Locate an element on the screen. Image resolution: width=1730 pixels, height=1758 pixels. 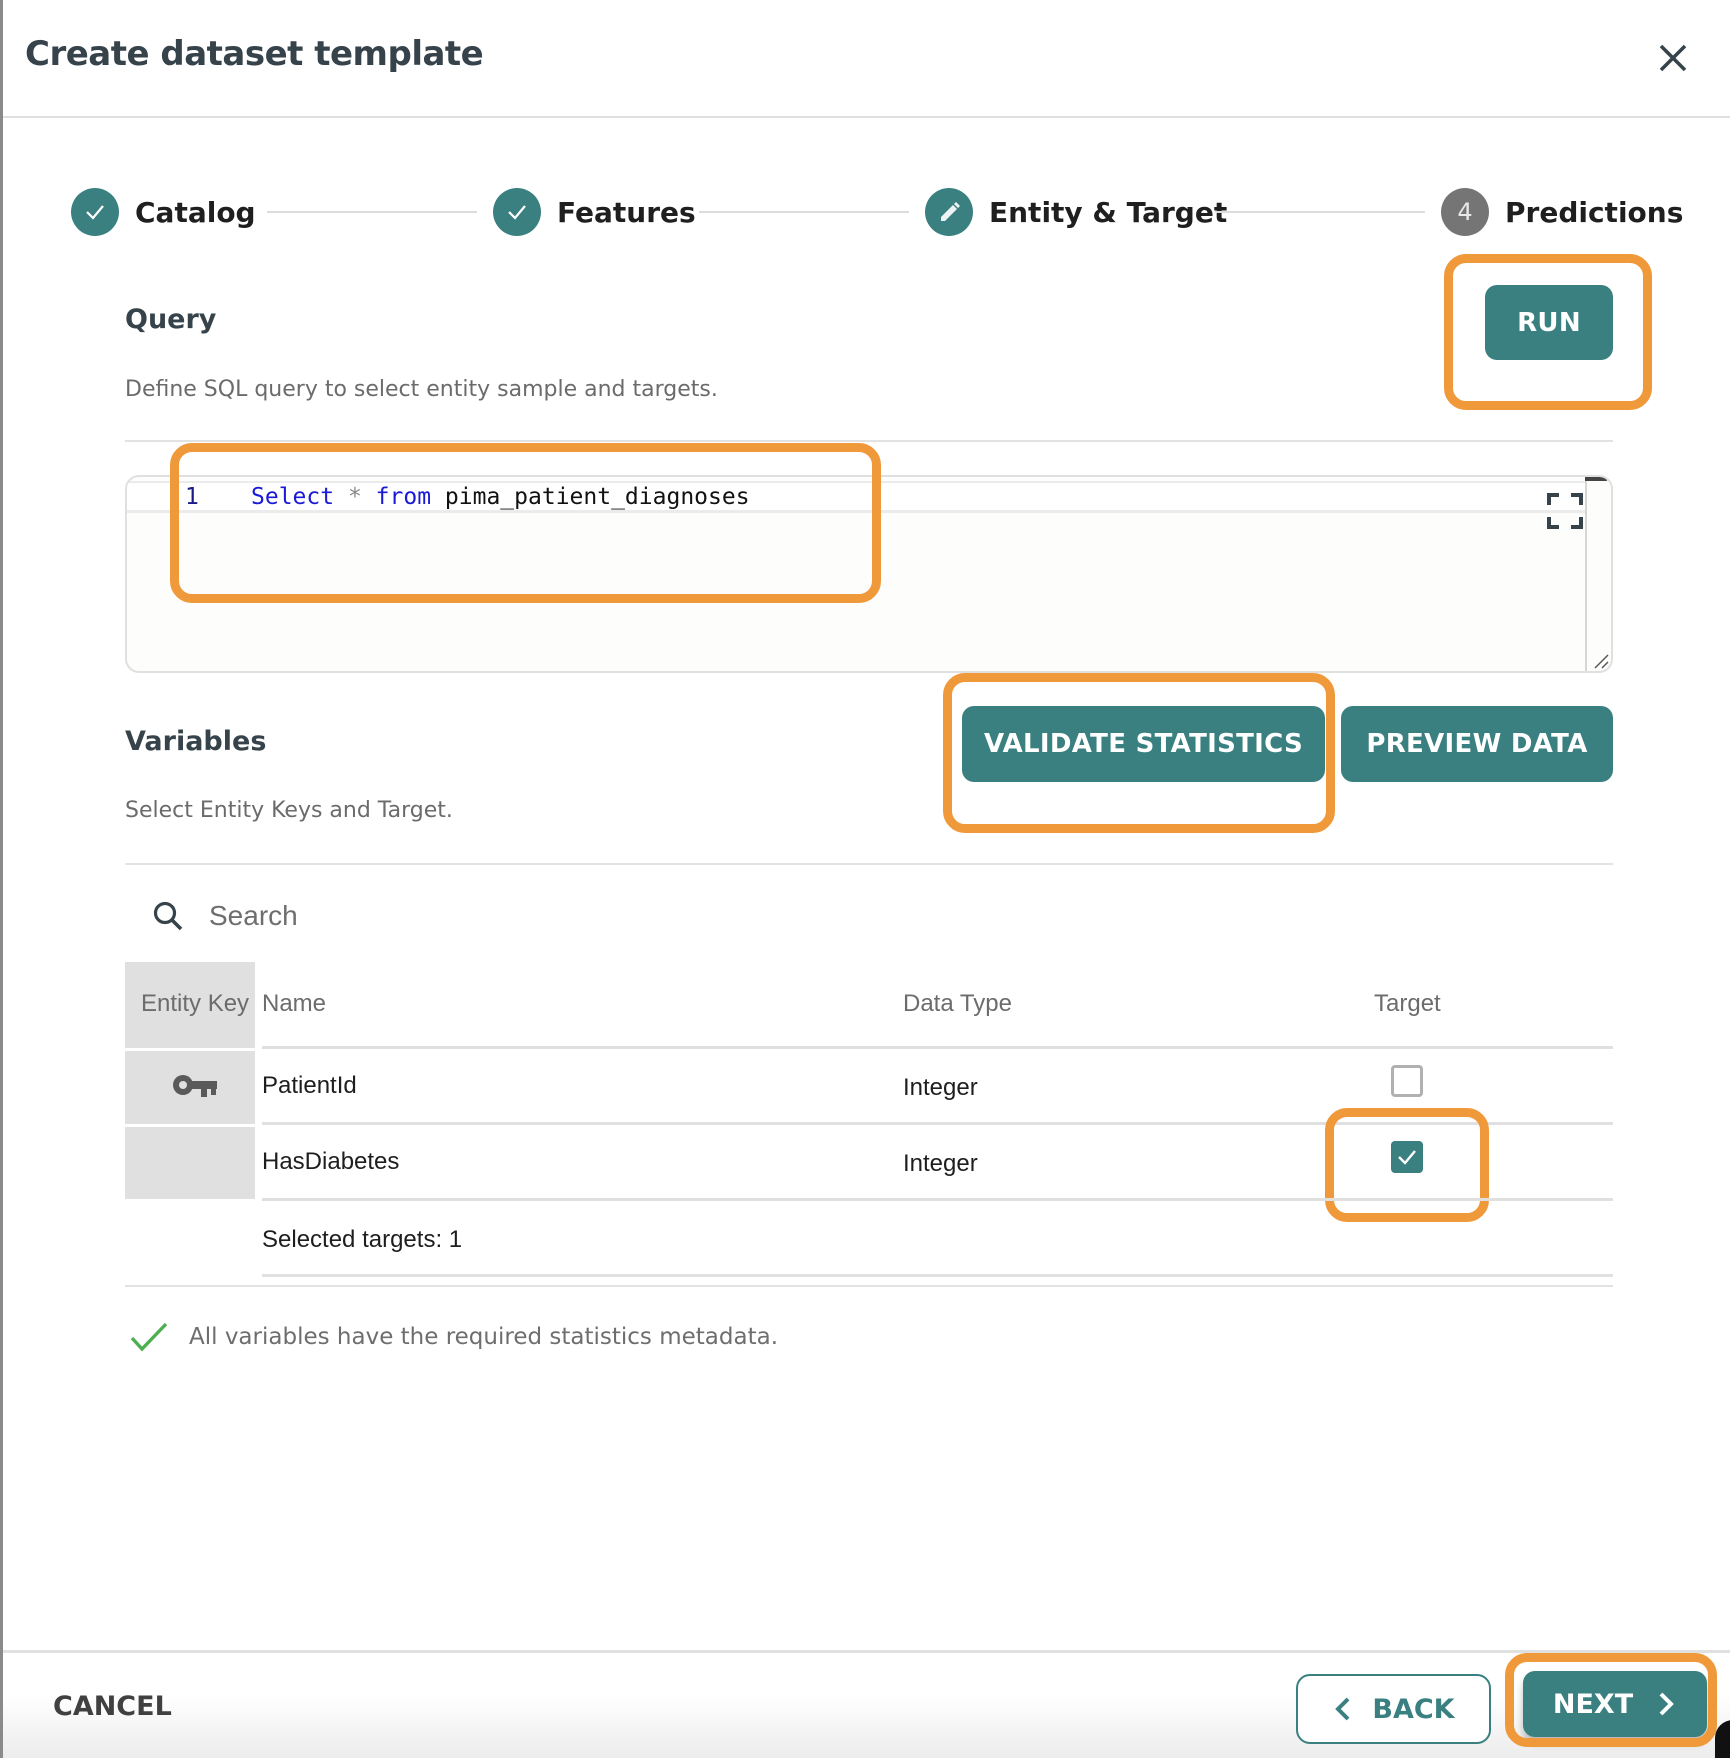
dialog-header: Create dataset template is located at coordinates (866, 59).